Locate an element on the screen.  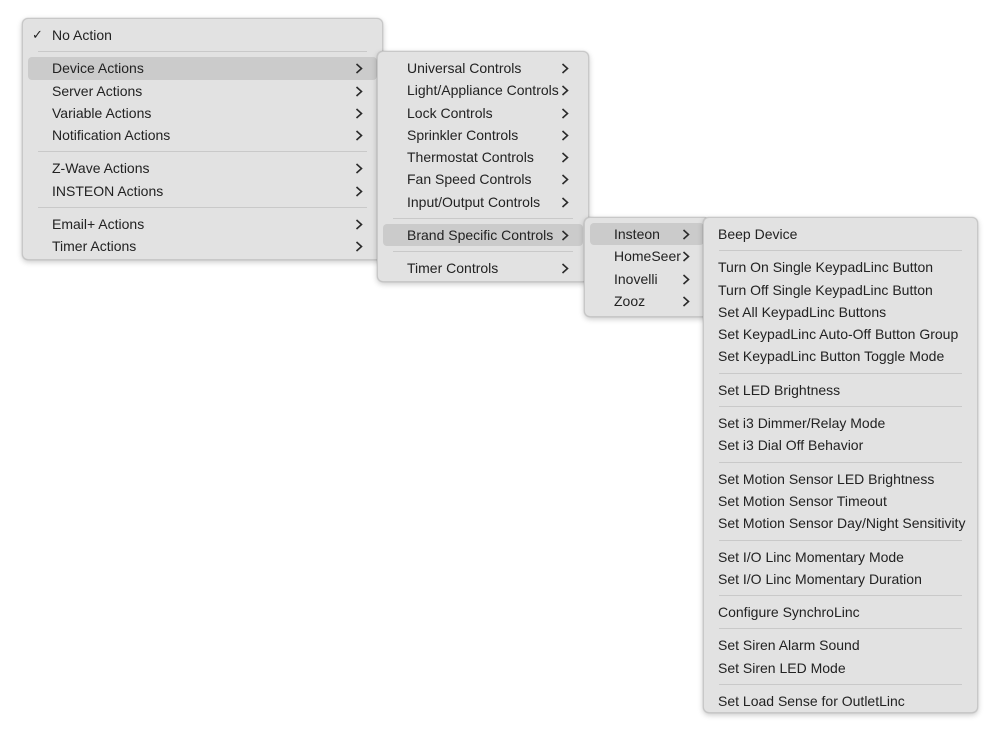
menu-item-light-appliance-controls: Light/Appliance Controls is located at coordinates (483, 90).